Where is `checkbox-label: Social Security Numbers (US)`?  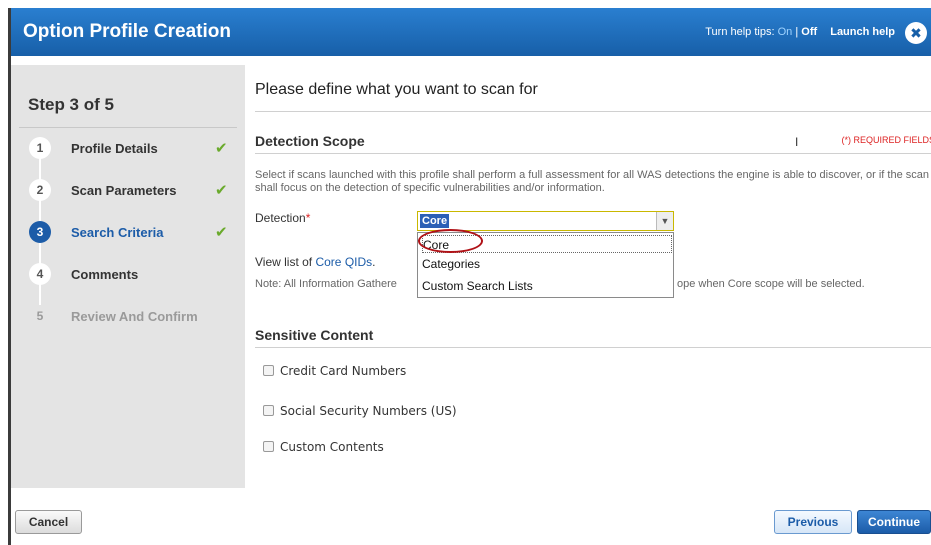
checkbox-label: Social Security Numbers (US) is located at coordinates (368, 411).